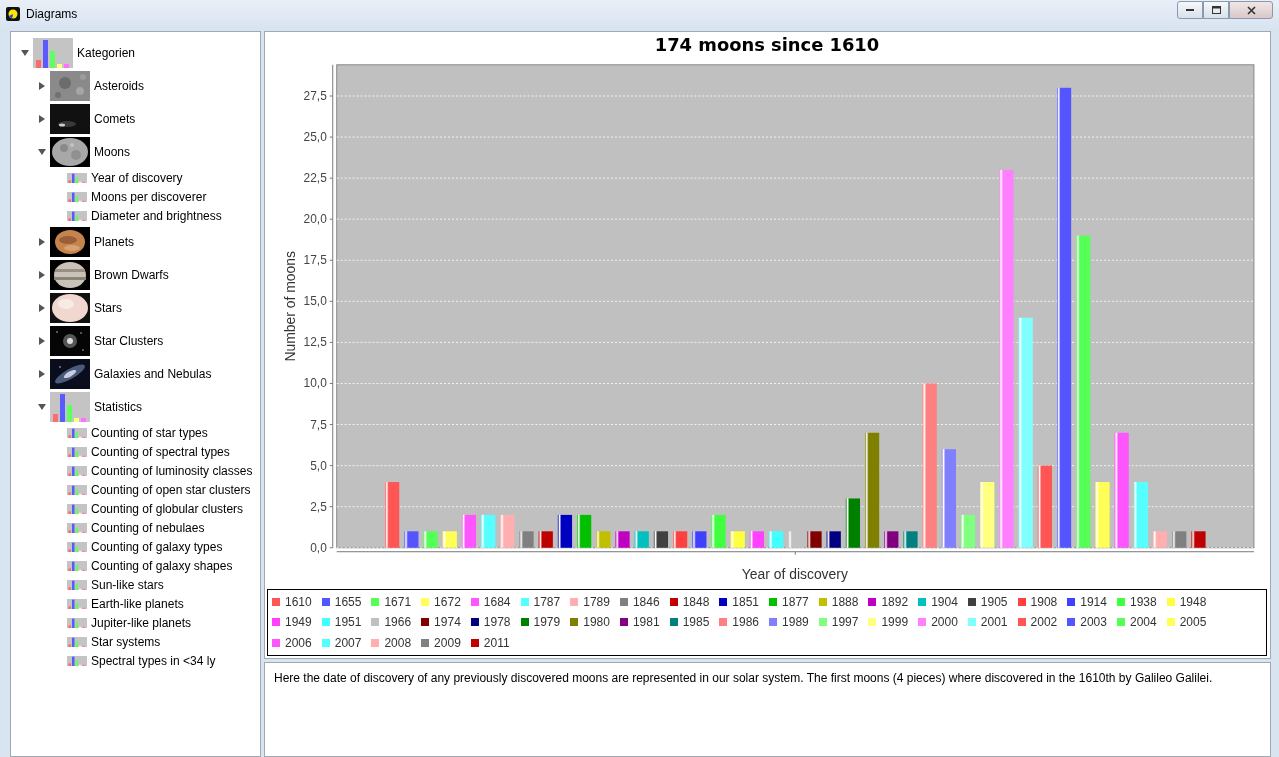 The width and height of the screenshot is (1279, 757). I want to click on y-tick-label: 2,5, so click(318, 506).